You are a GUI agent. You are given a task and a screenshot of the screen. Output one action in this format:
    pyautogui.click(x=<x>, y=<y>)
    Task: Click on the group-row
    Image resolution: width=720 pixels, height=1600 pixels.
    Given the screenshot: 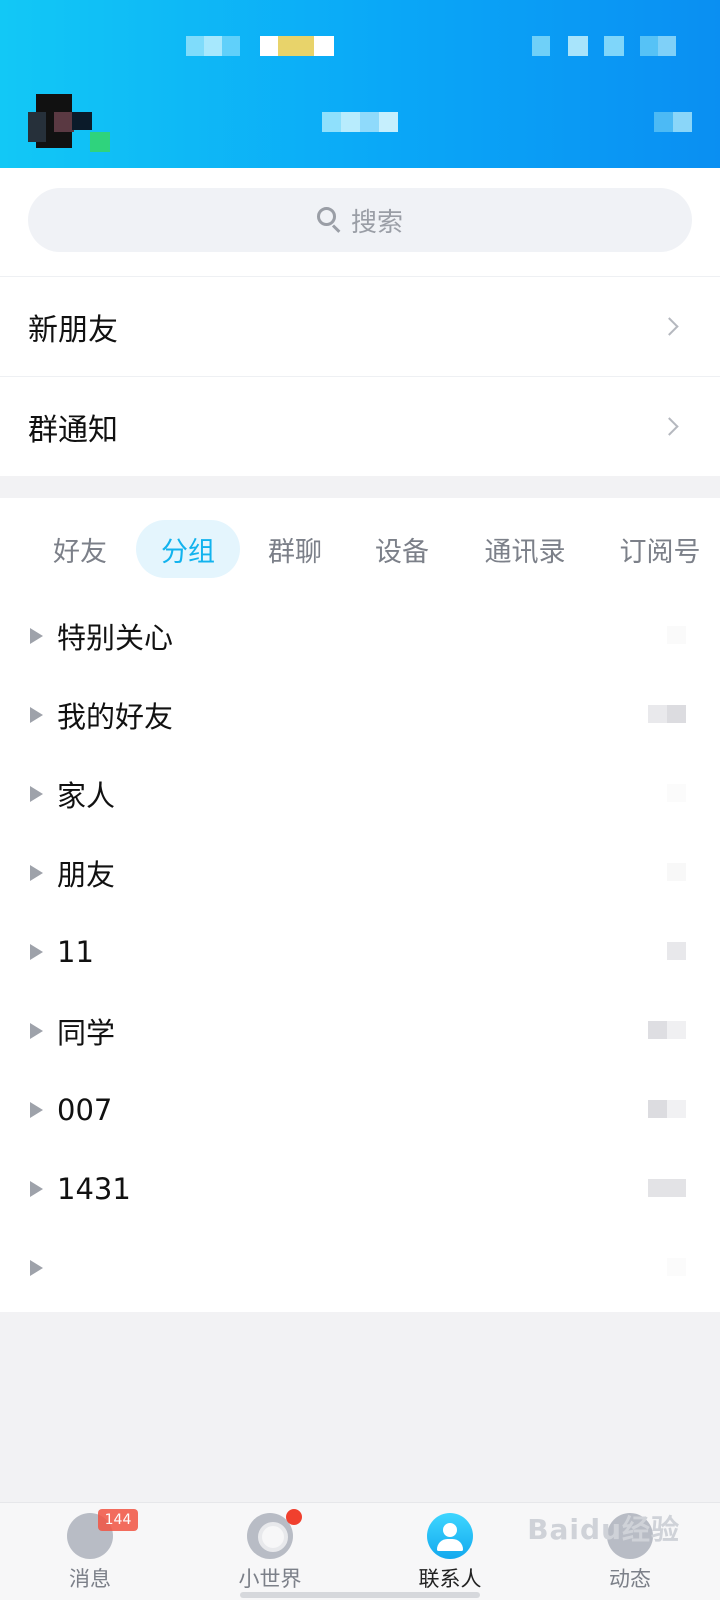 What is the action you would take?
    pyautogui.click(x=360, y=1267)
    